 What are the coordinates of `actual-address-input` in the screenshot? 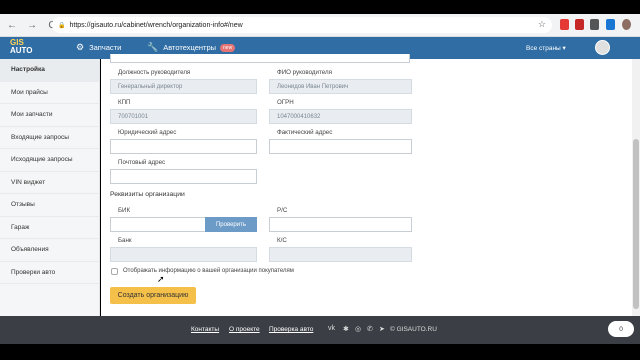 It's located at (340, 146).